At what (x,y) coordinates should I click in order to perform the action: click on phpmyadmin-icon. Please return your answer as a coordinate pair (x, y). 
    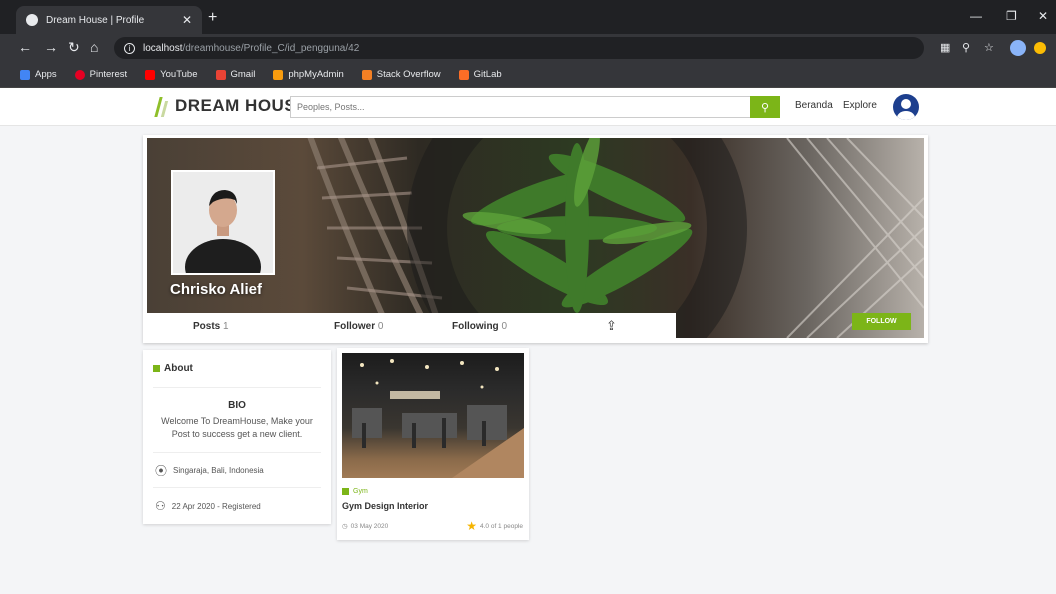
    Looking at the image, I should click on (278, 74).